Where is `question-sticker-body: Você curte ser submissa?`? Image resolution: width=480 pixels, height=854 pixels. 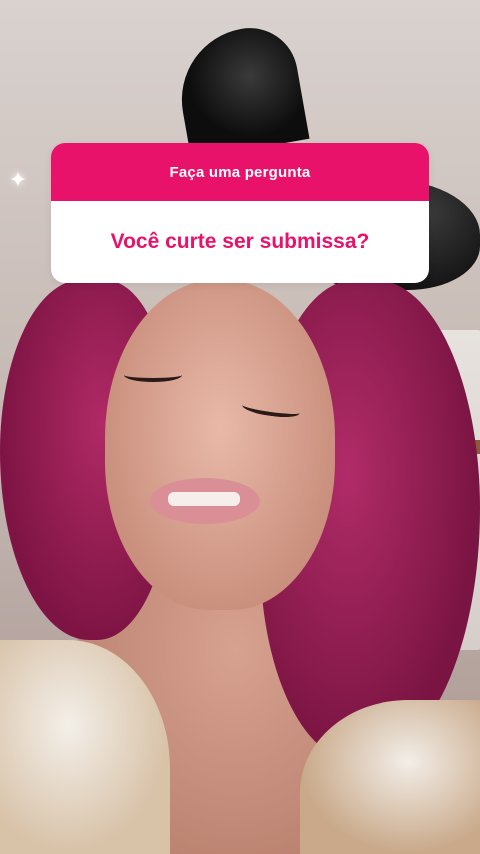 question-sticker-body: Você curte ser submissa? is located at coordinates (240, 242).